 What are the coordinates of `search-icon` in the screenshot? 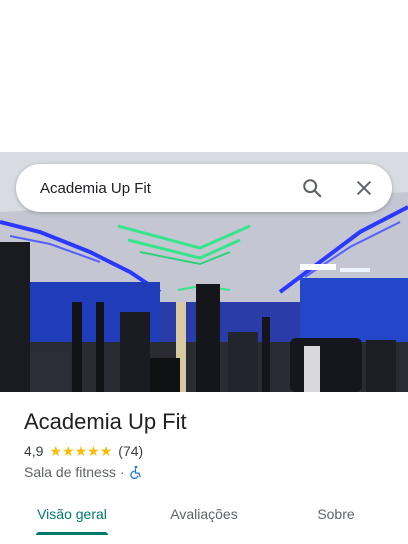 It's located at (312, 188).